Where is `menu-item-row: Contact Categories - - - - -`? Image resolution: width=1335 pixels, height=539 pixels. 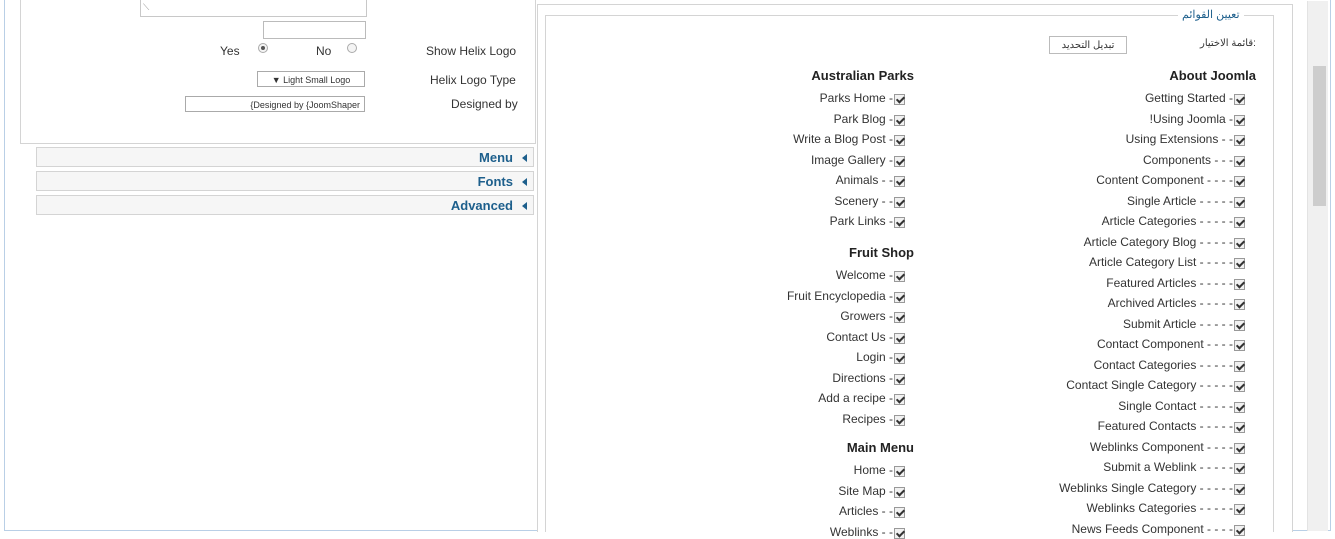
menu-item-row: Contact Categories - - - - - is located at coordinates (1169, 365).